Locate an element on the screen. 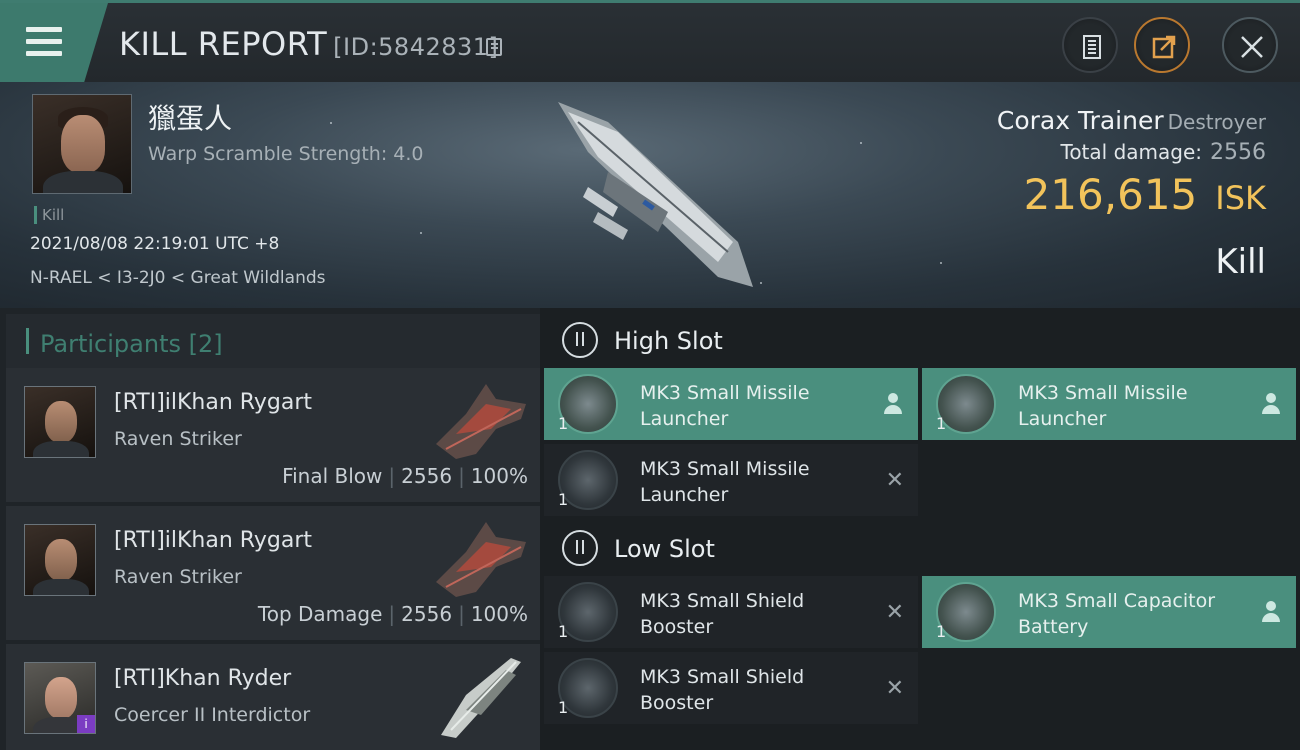 This screenshot has width=1300, height=750. isk-unit: ISK is located at coordinates (1240, 198).